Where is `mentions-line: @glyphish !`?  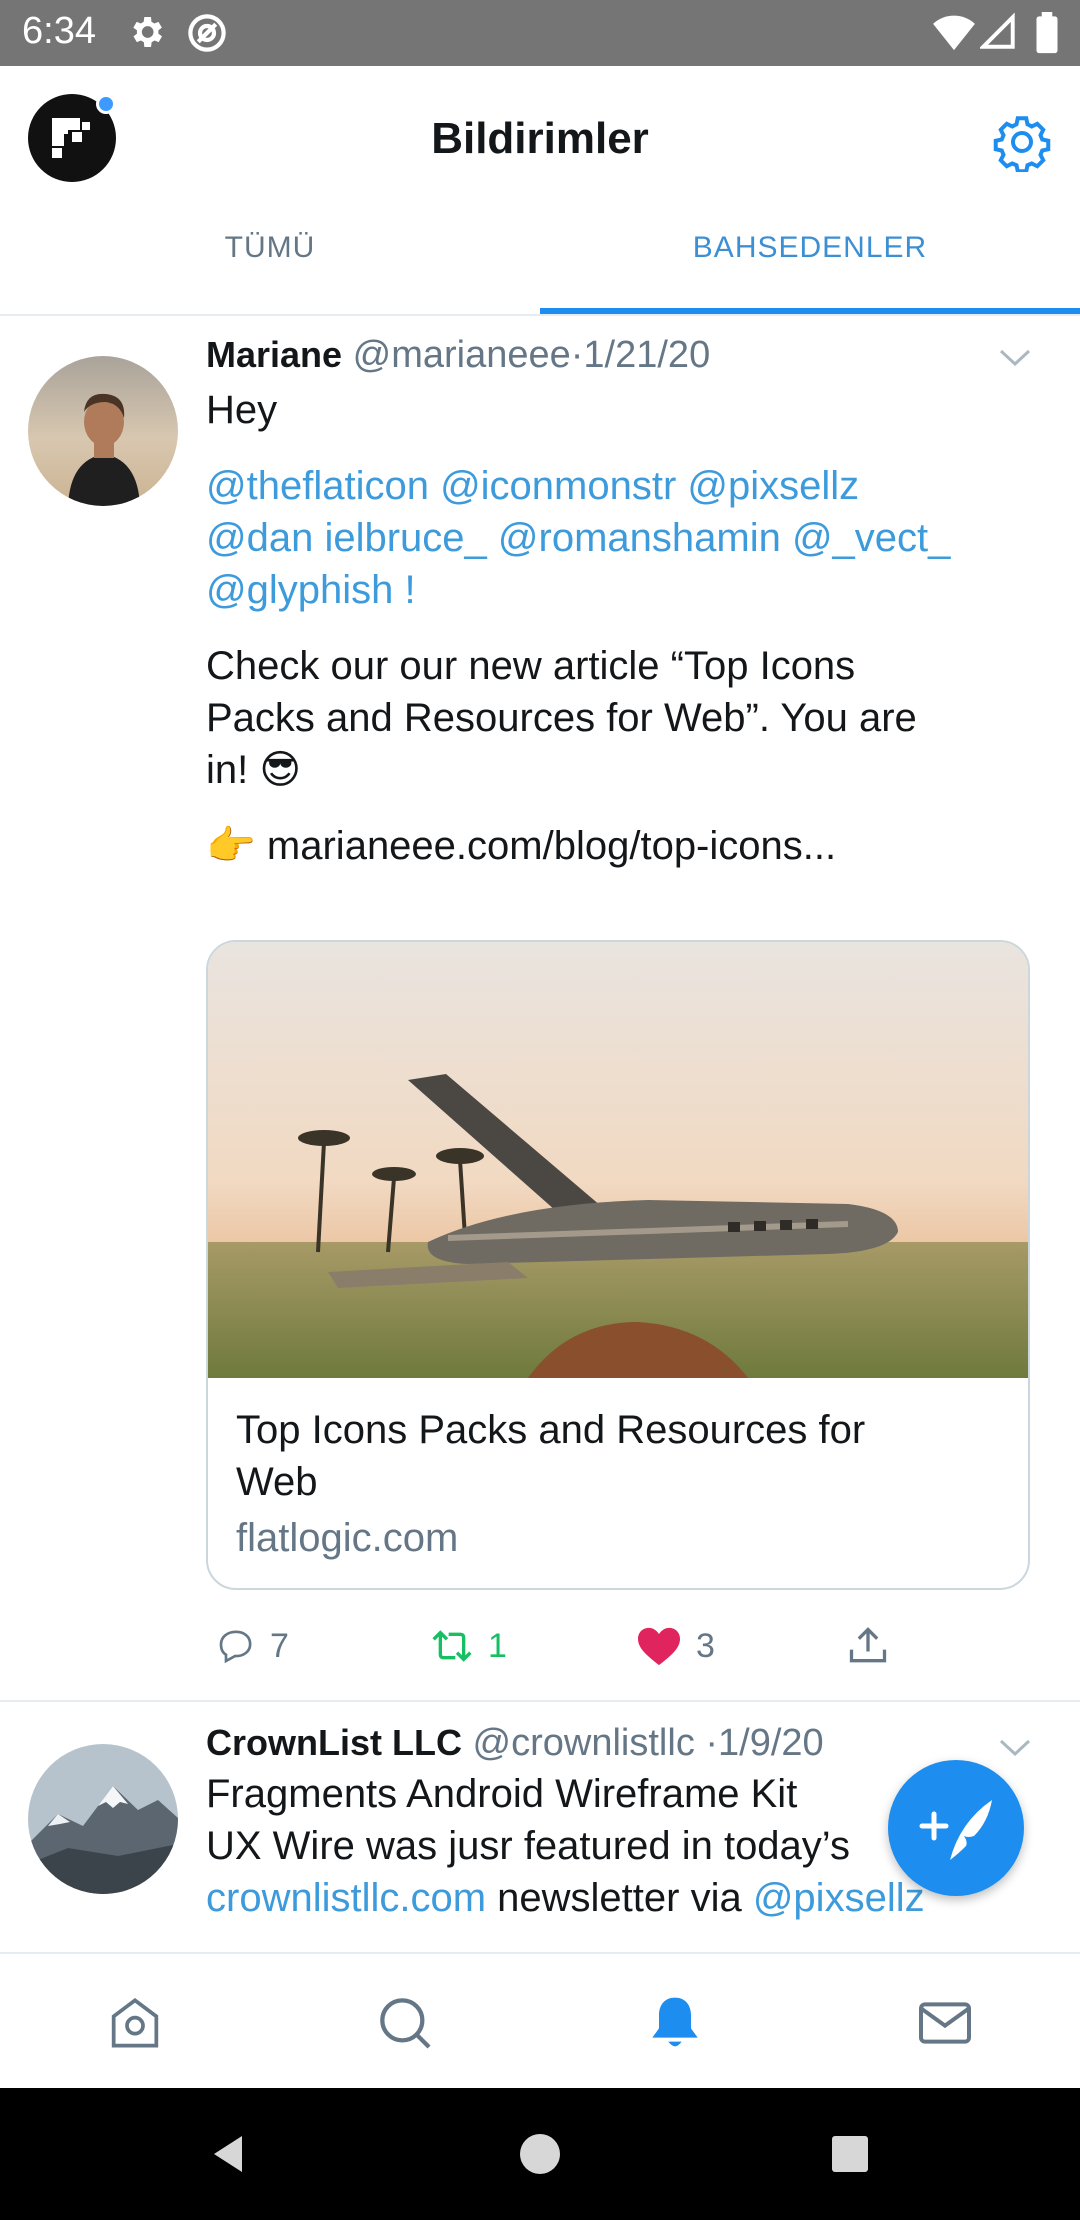 mentions-line: @glyphish ! is located at coordinates (616, 590).